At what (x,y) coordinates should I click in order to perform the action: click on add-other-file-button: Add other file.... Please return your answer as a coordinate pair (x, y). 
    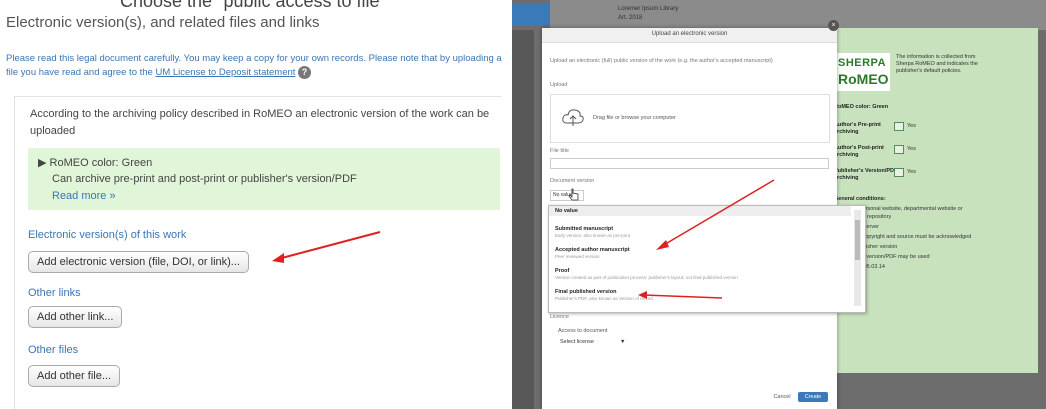
    Looking at the image, I should click on (74, 376).